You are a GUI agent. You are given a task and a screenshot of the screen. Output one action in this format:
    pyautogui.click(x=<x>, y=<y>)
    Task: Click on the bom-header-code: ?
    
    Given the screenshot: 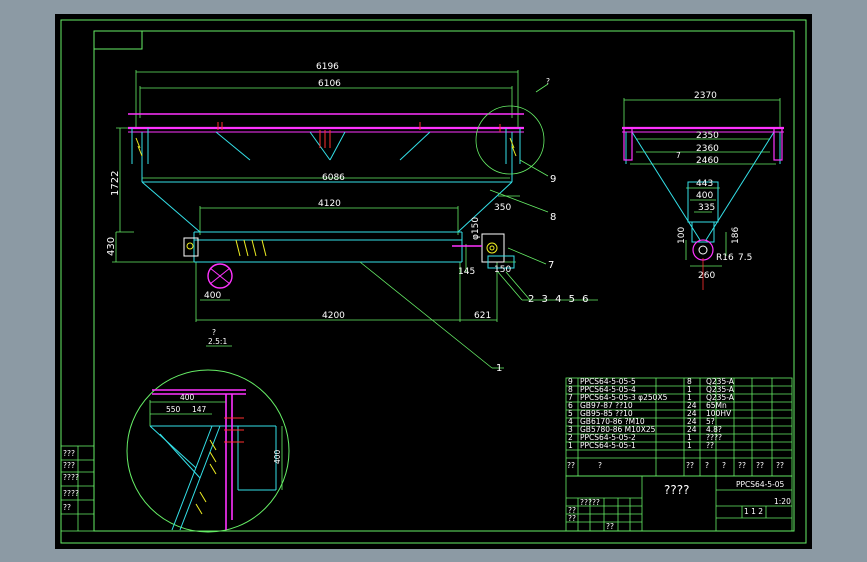 What is the action you would take?
    pyautogui.click(x=600, y=465)
    